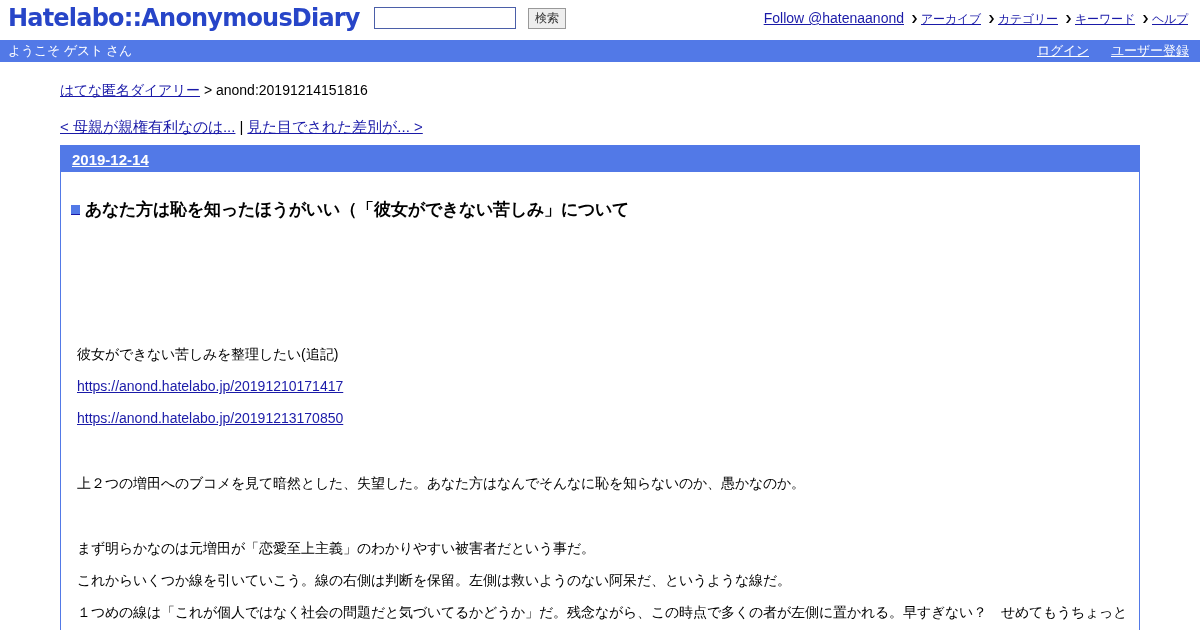  I want to click on paragraph: これからいくつか線を引いていこう。線の右側は判断を保留。左側は救いようのない阿呆だ、というような線だ。, so click(434, 580).